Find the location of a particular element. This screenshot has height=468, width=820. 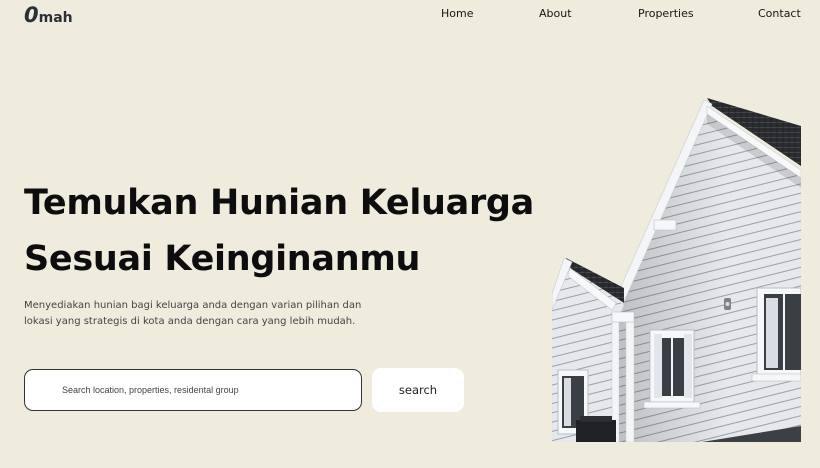

nav-properties: Properties is located at coordinates (666, 13).